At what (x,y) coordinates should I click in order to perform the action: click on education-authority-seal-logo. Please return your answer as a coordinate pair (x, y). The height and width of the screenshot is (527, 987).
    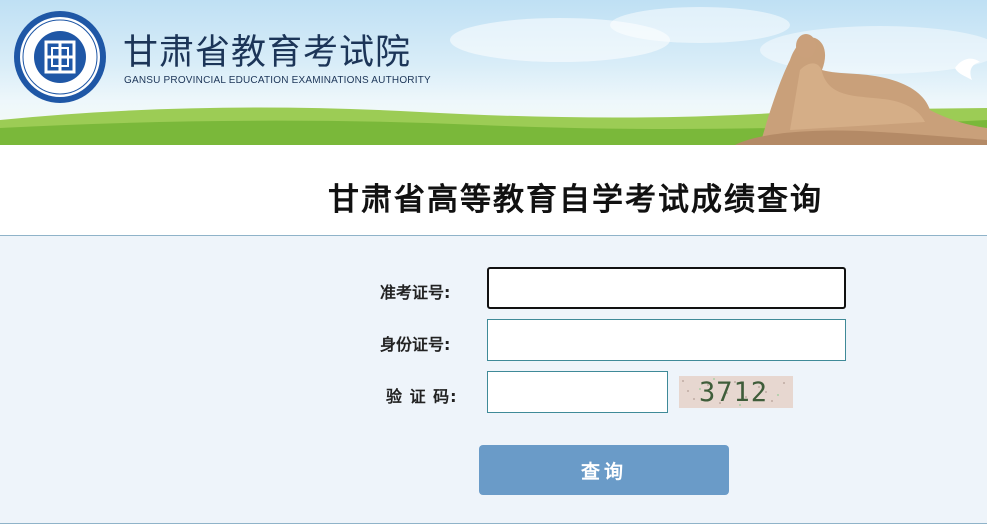
    Looking at the image, I should click on (60, 57).